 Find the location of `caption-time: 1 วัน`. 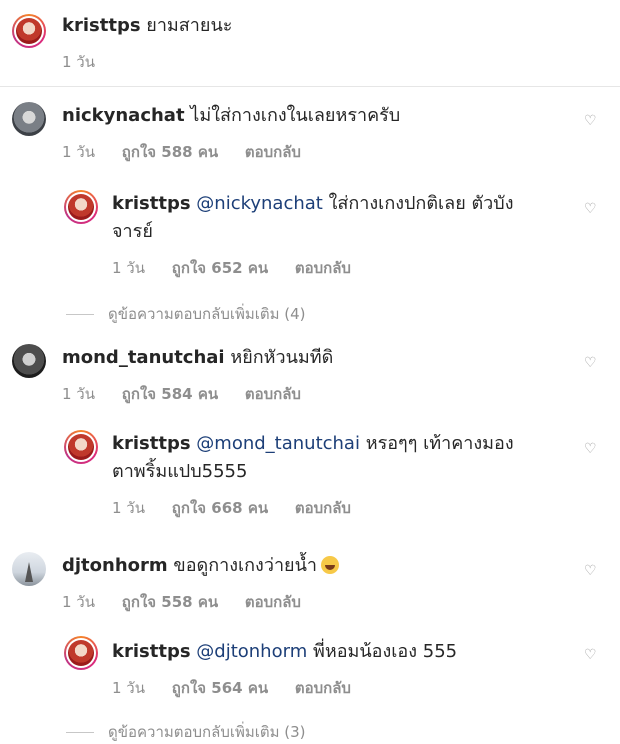

caption-time: 1 วัน is located at coordinates (78, 62).